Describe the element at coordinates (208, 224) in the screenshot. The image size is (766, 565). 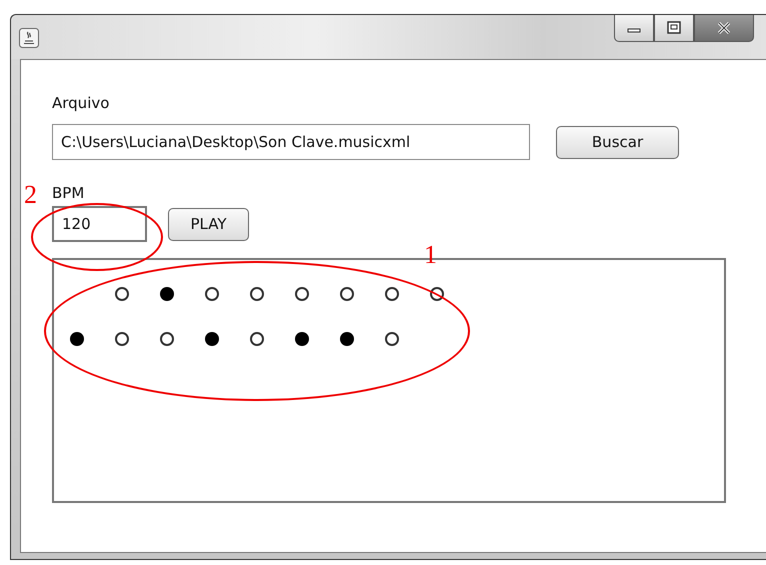
I see `play-button: PLAY` at that location.